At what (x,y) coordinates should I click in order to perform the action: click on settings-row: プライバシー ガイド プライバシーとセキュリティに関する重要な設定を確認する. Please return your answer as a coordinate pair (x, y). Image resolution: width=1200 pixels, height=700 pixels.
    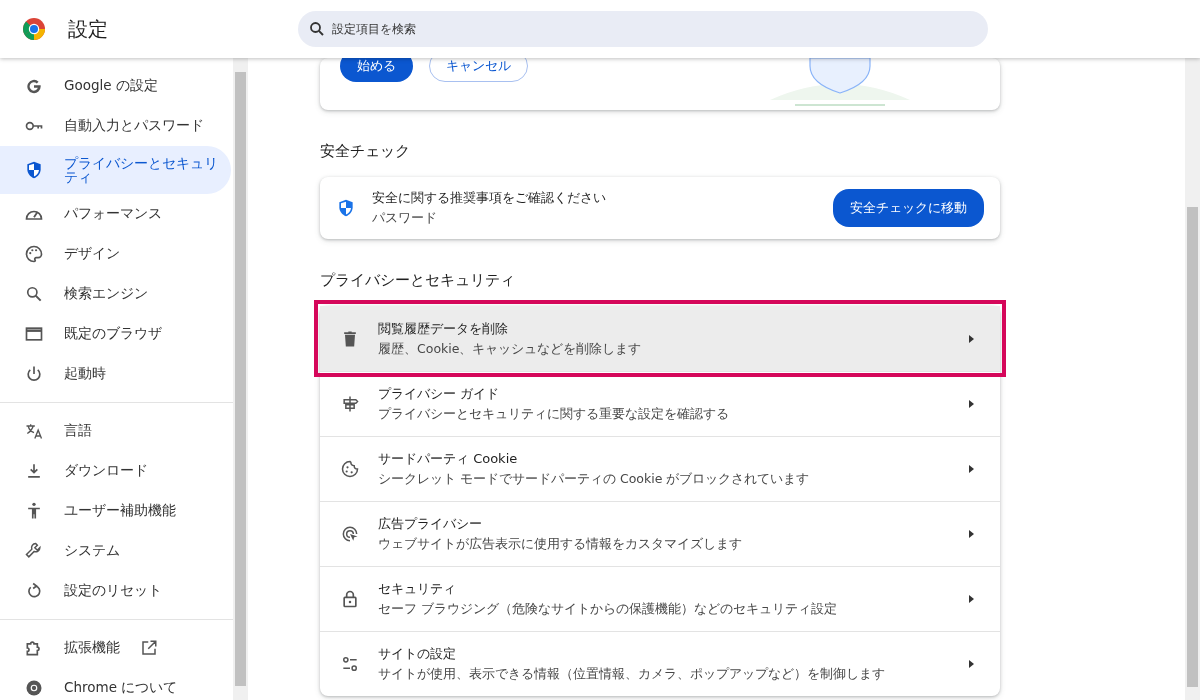
    Looking at the image, I should click on (660, 403).